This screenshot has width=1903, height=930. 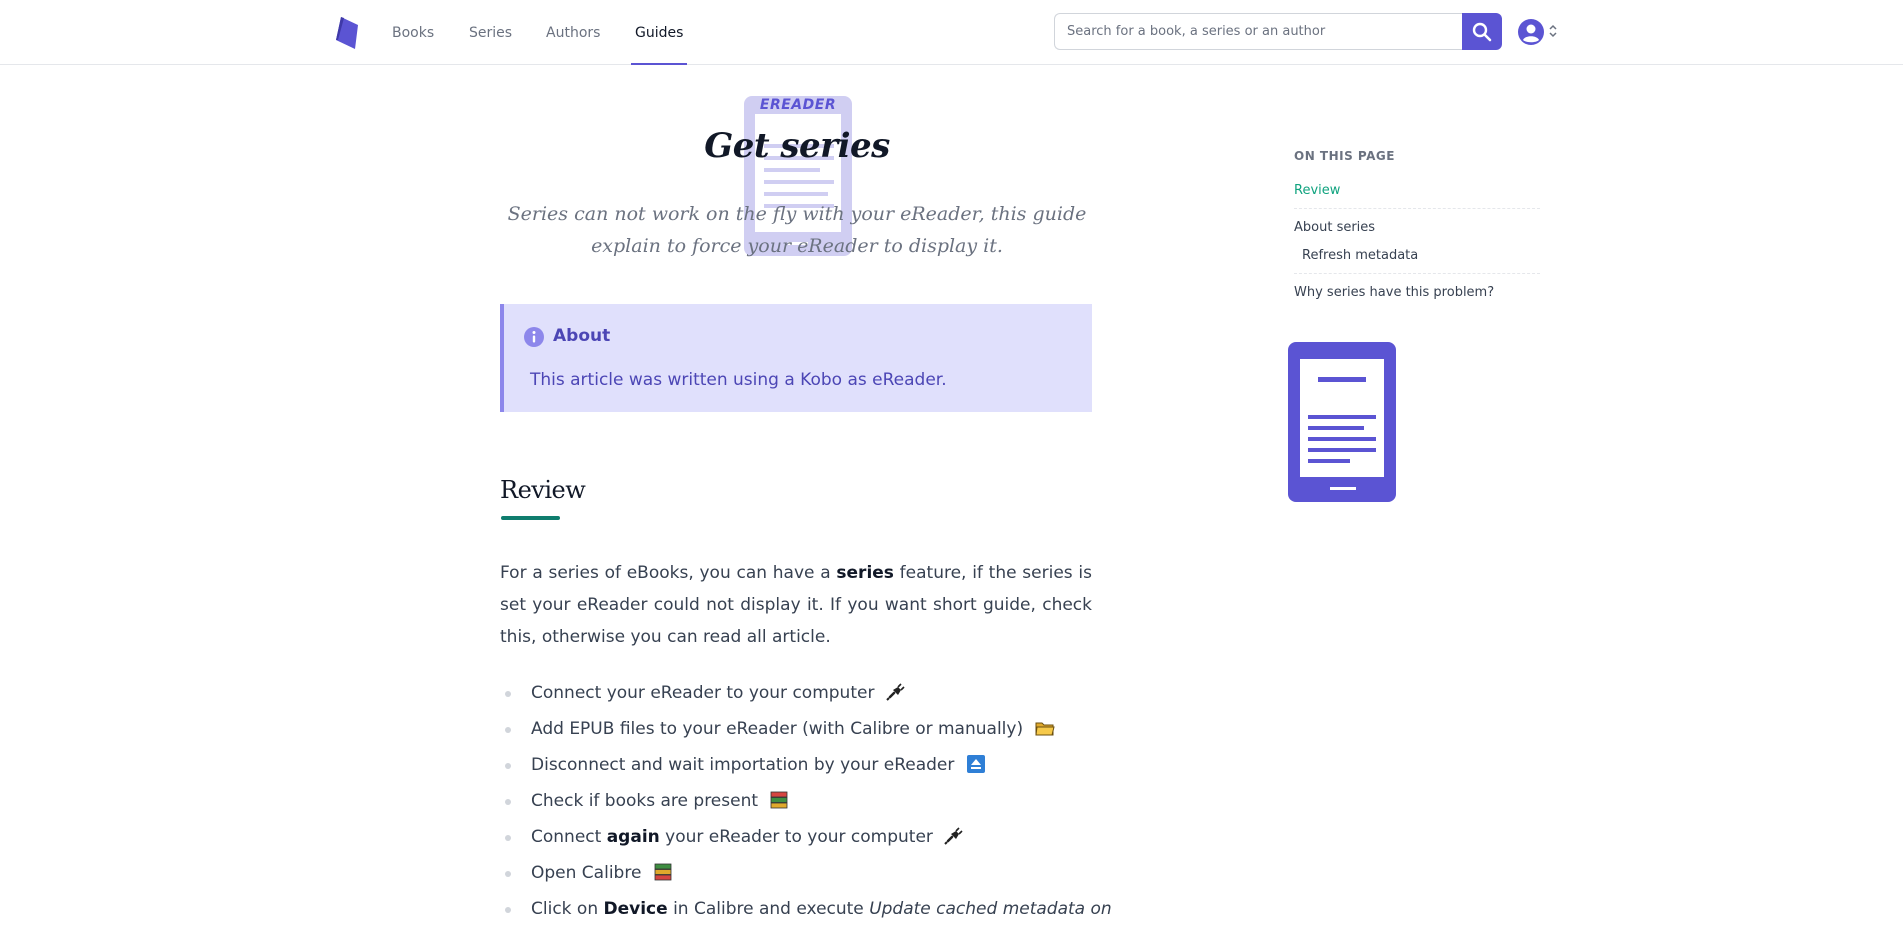 I want to click on callout-title: About, so click(x=582, y=336).